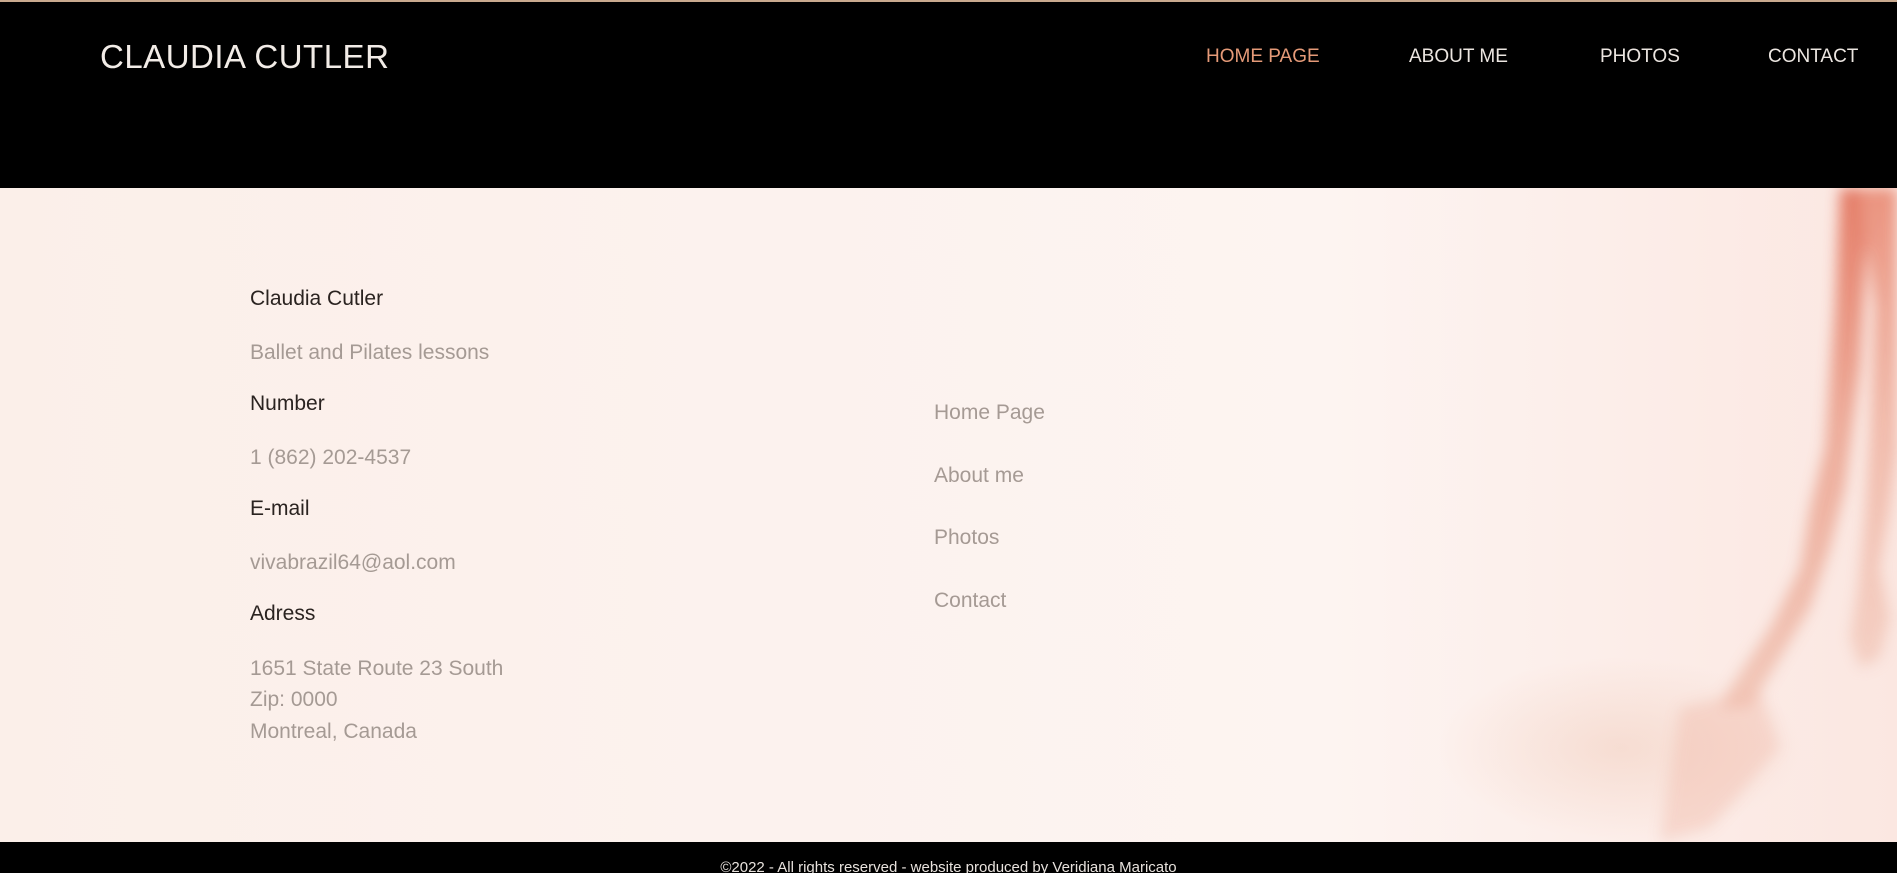  What do you see at coordinates (989, 413) in the screenshot?
I see `footer-link-home-page: Home Page` at bounding box center [989, 413].